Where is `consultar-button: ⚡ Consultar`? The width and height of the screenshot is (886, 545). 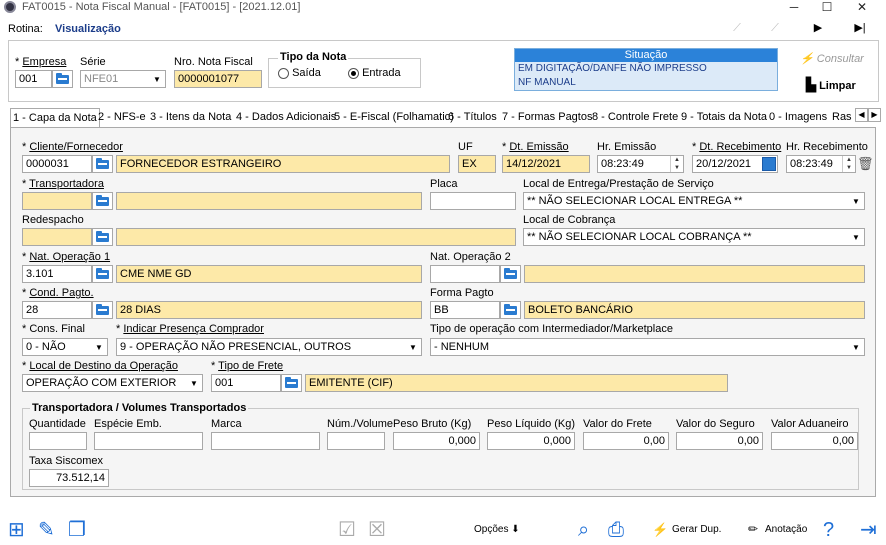 consultar-button: ⚡ Consultar is located at coordinates (832, 58).